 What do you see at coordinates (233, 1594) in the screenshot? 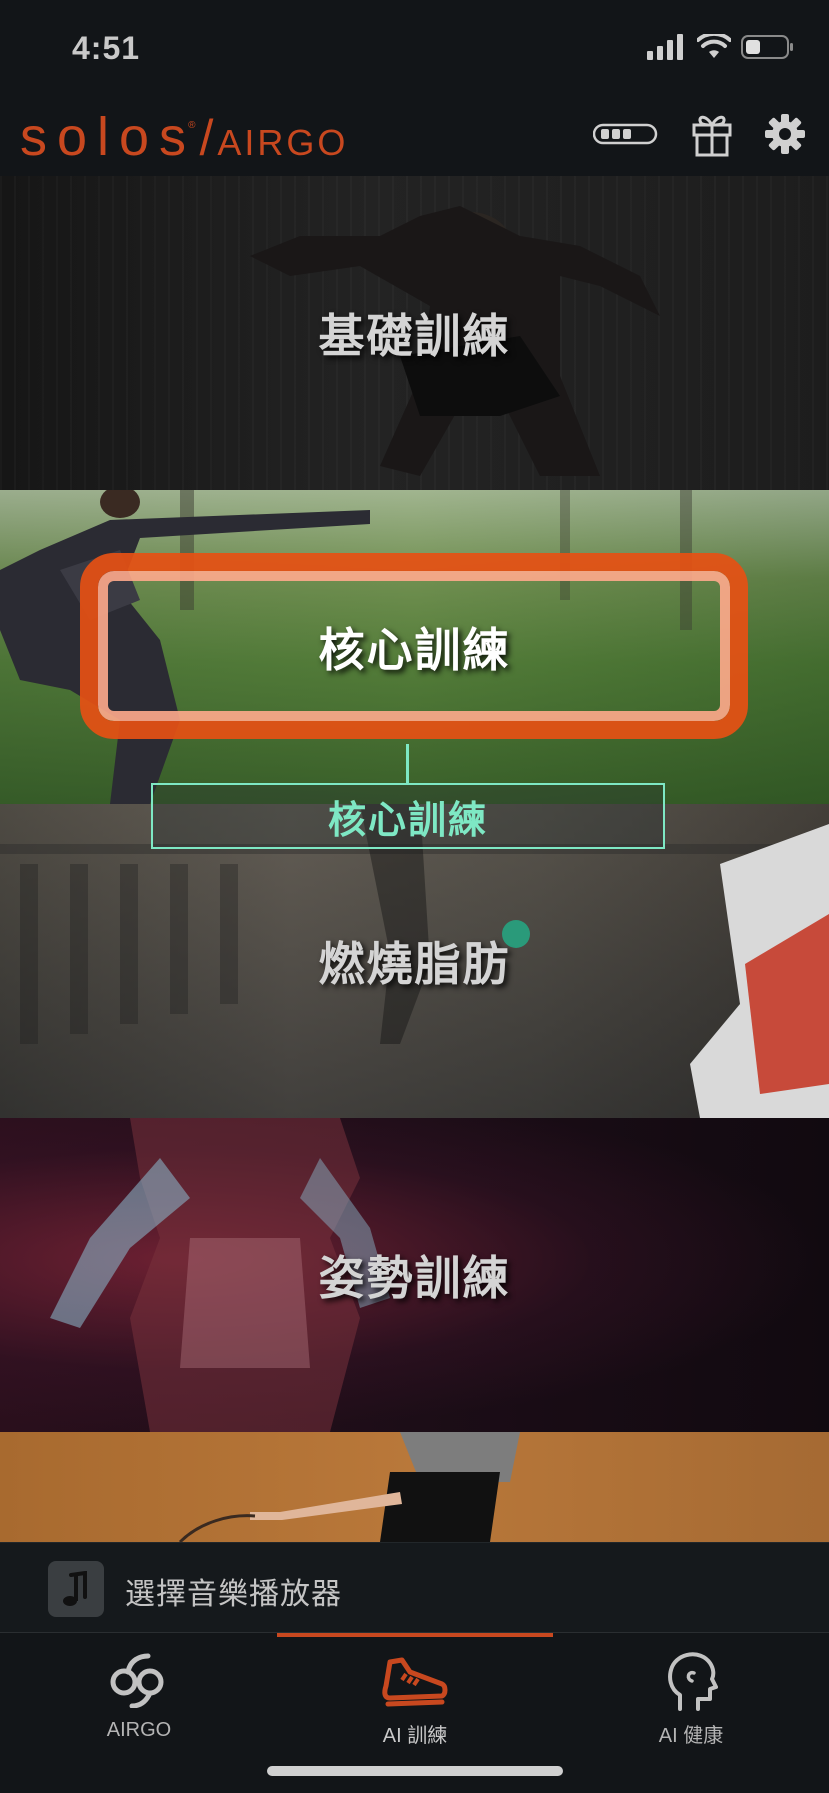
I see `music-player-label: 選擇音樂播放器` at bounding box center [233, 1594].